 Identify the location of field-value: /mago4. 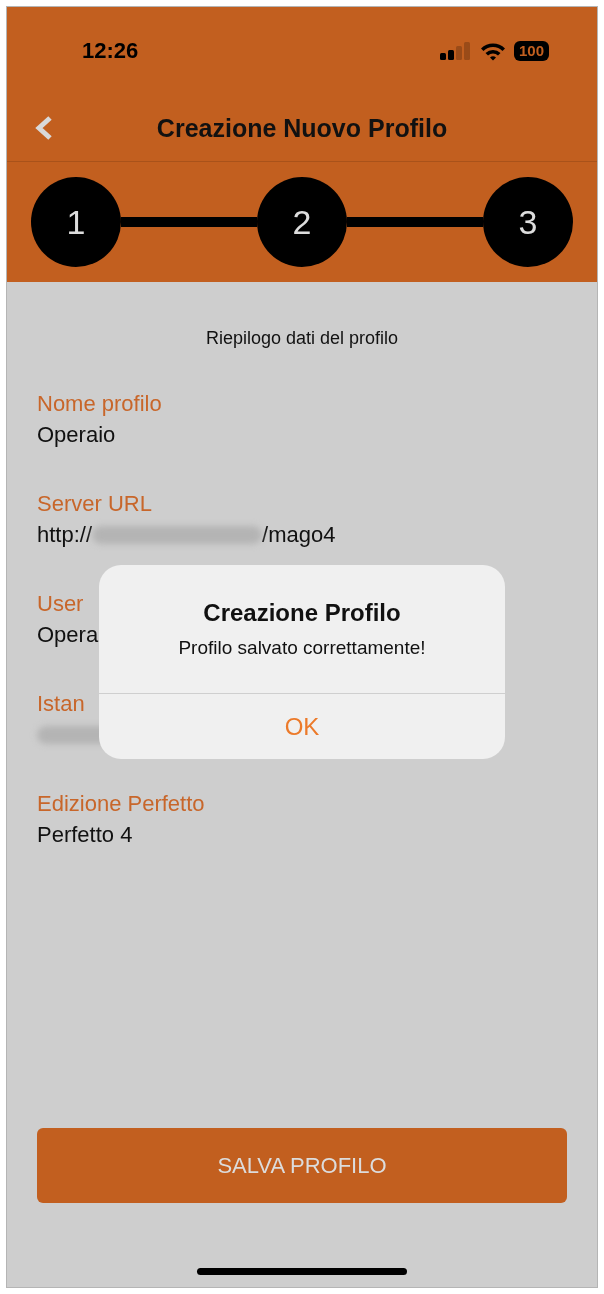
(299, 535).